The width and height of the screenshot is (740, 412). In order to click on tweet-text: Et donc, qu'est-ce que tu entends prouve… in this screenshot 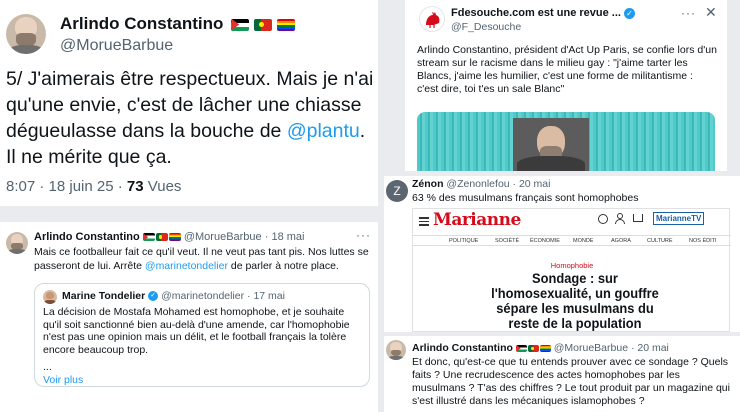, I will do `click(571, 381)`.